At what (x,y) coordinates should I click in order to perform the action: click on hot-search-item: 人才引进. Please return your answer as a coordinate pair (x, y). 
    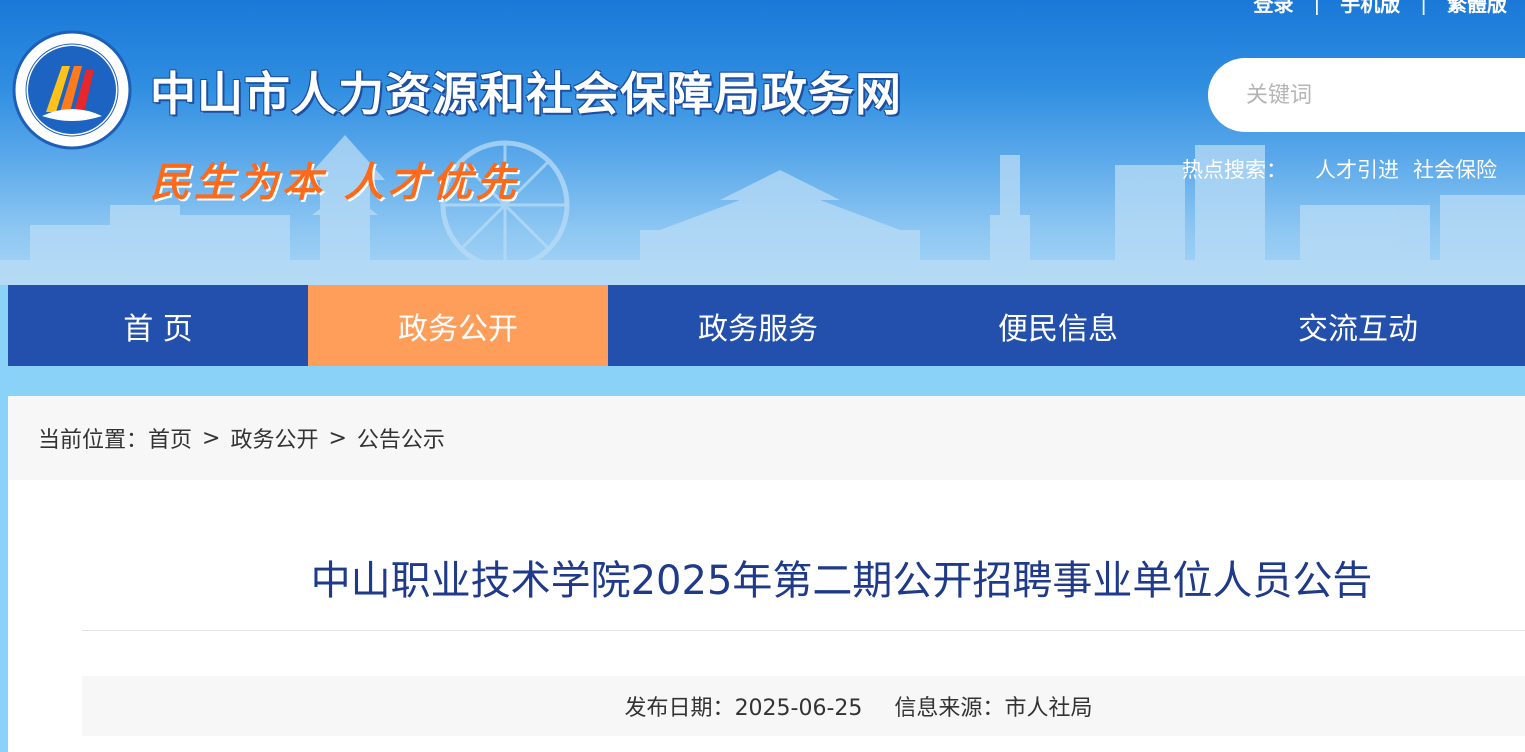
    Looking at the image, I should click on (1357, 169).